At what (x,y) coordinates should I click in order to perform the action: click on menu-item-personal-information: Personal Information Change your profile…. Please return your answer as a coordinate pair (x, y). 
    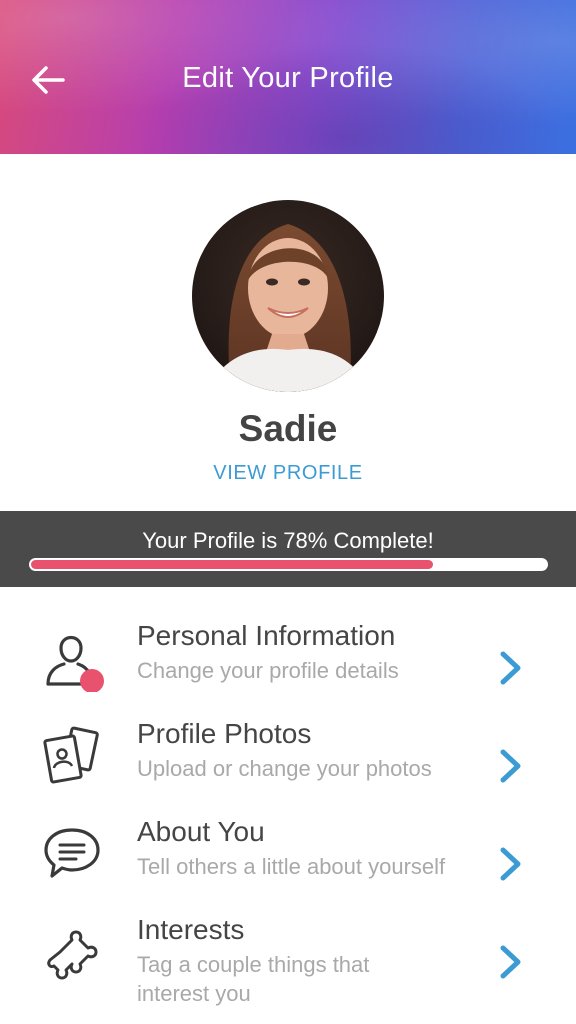
    Looking at the image, I should click on (288, 668).